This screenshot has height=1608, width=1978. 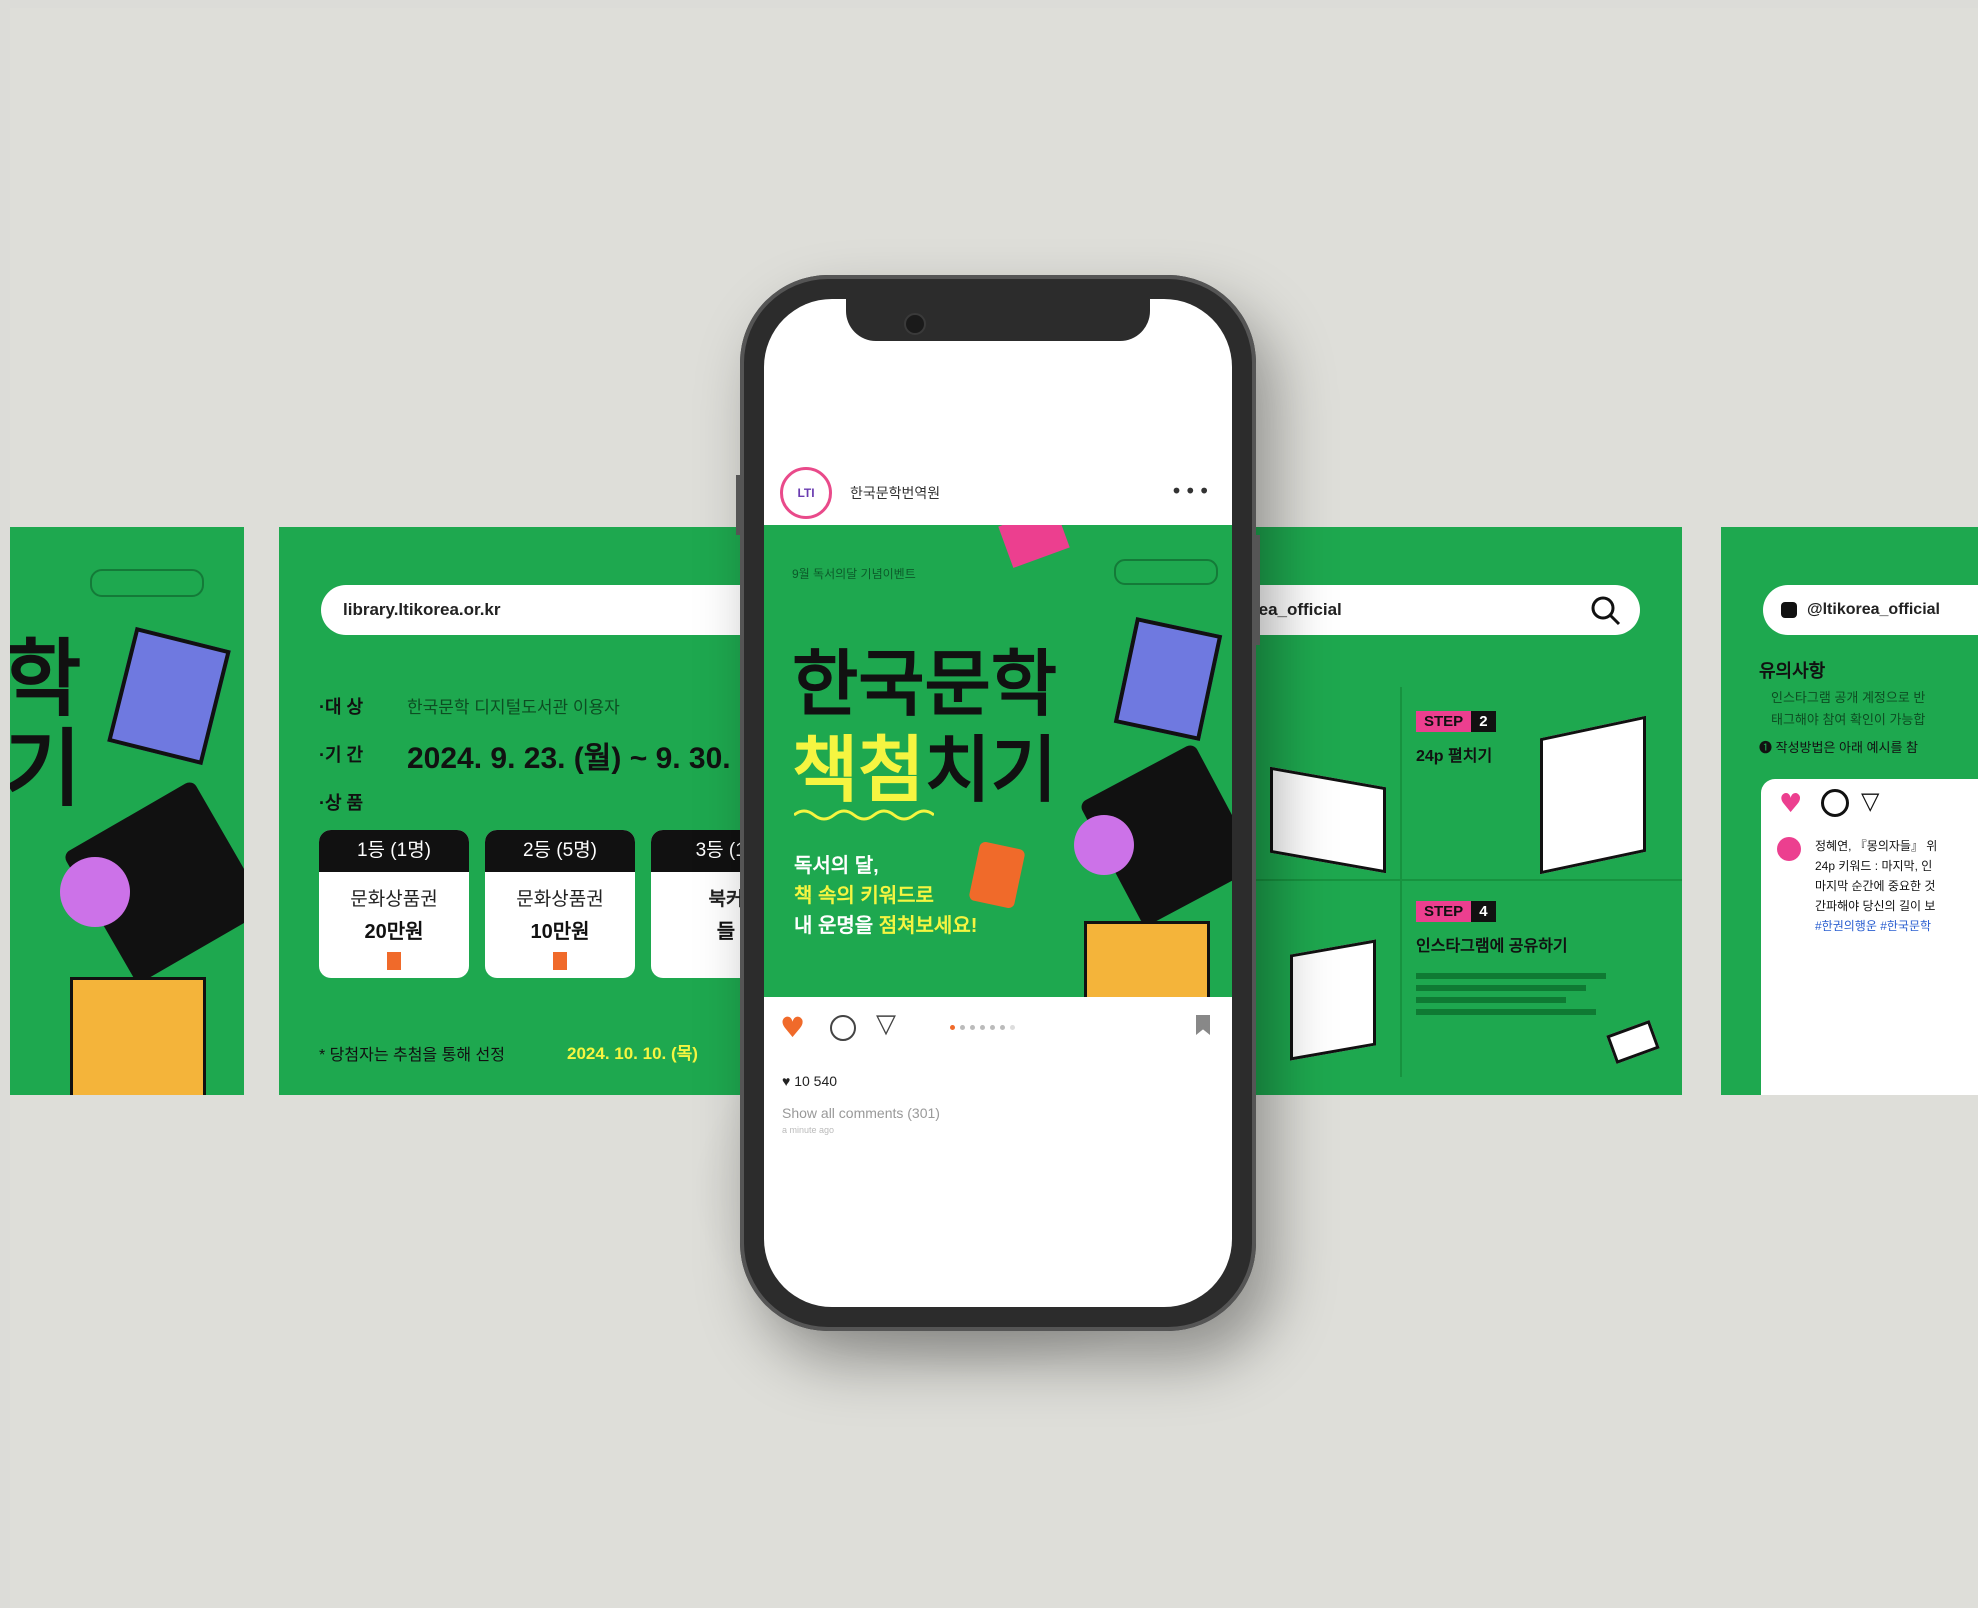 I want to click on prize-rank: 1등 (1명), so click(x=394, y=851).